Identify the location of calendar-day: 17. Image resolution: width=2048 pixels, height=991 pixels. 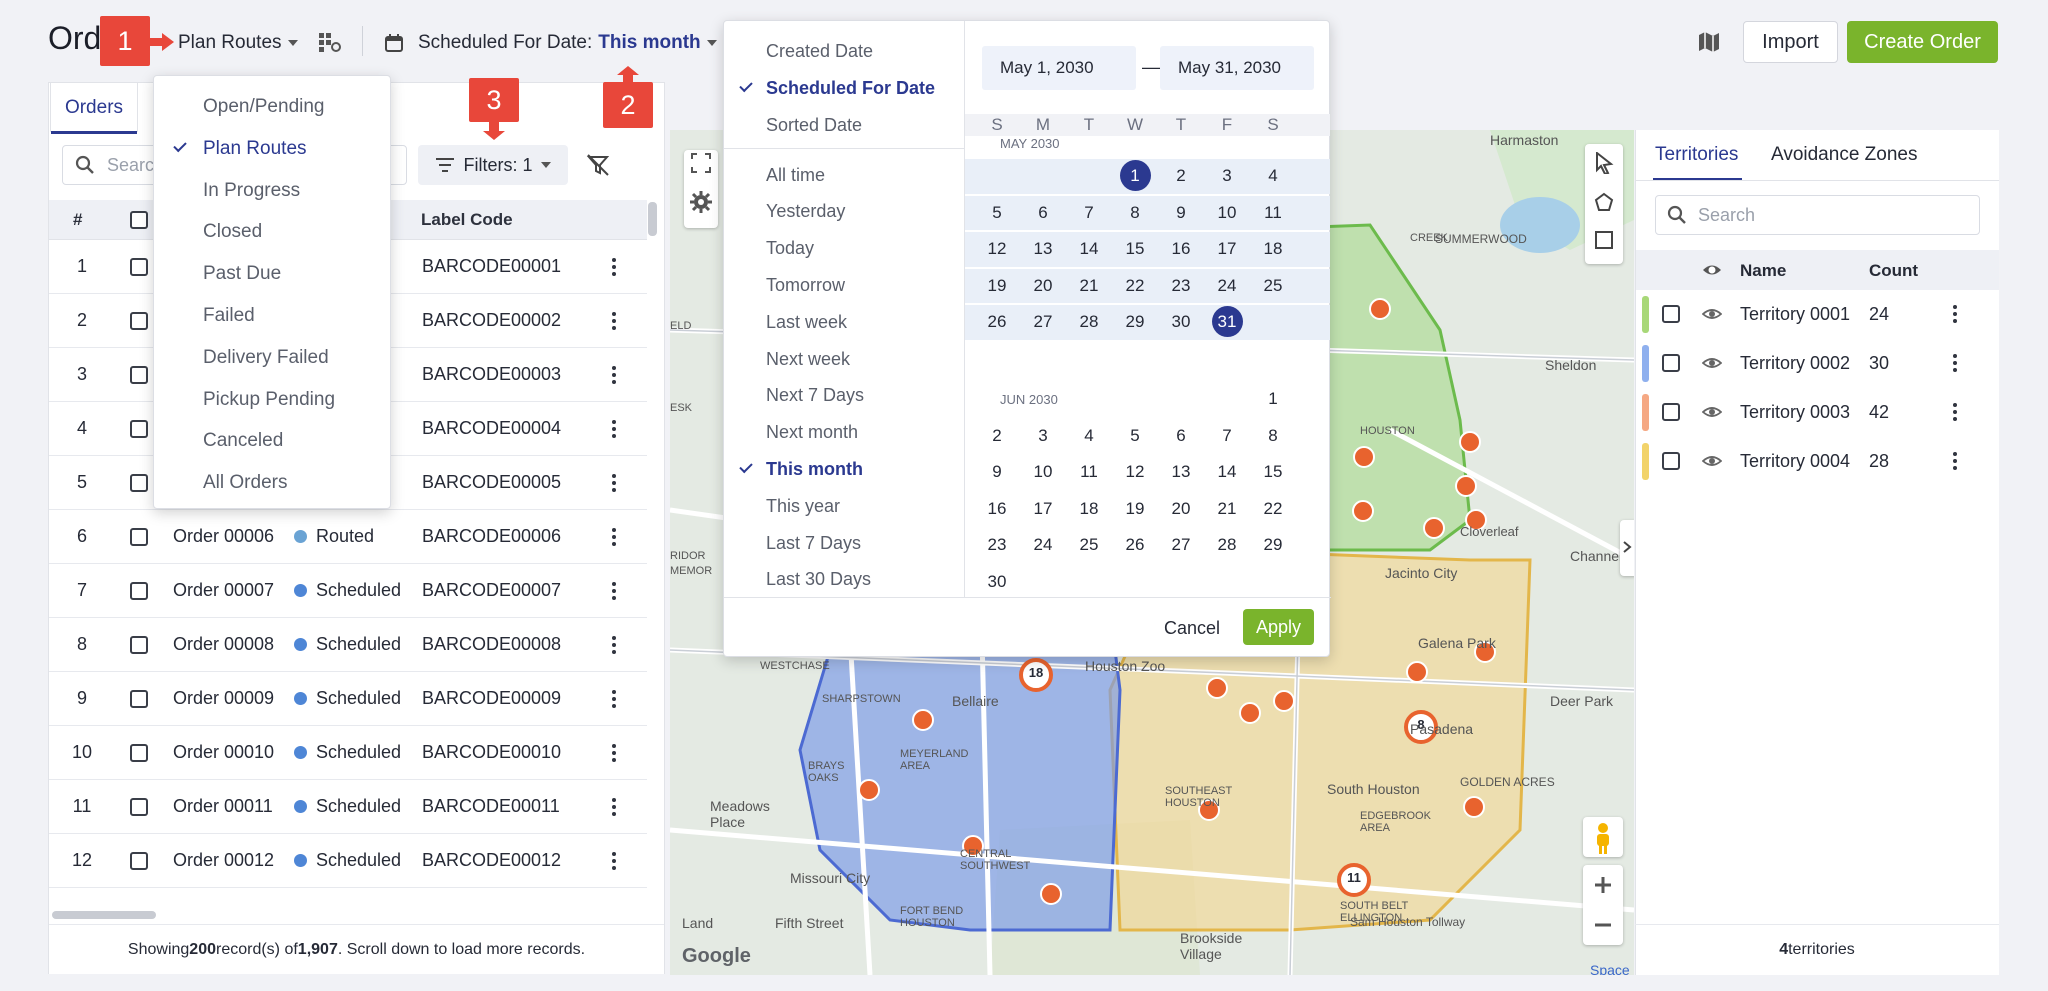
(1043, 509).